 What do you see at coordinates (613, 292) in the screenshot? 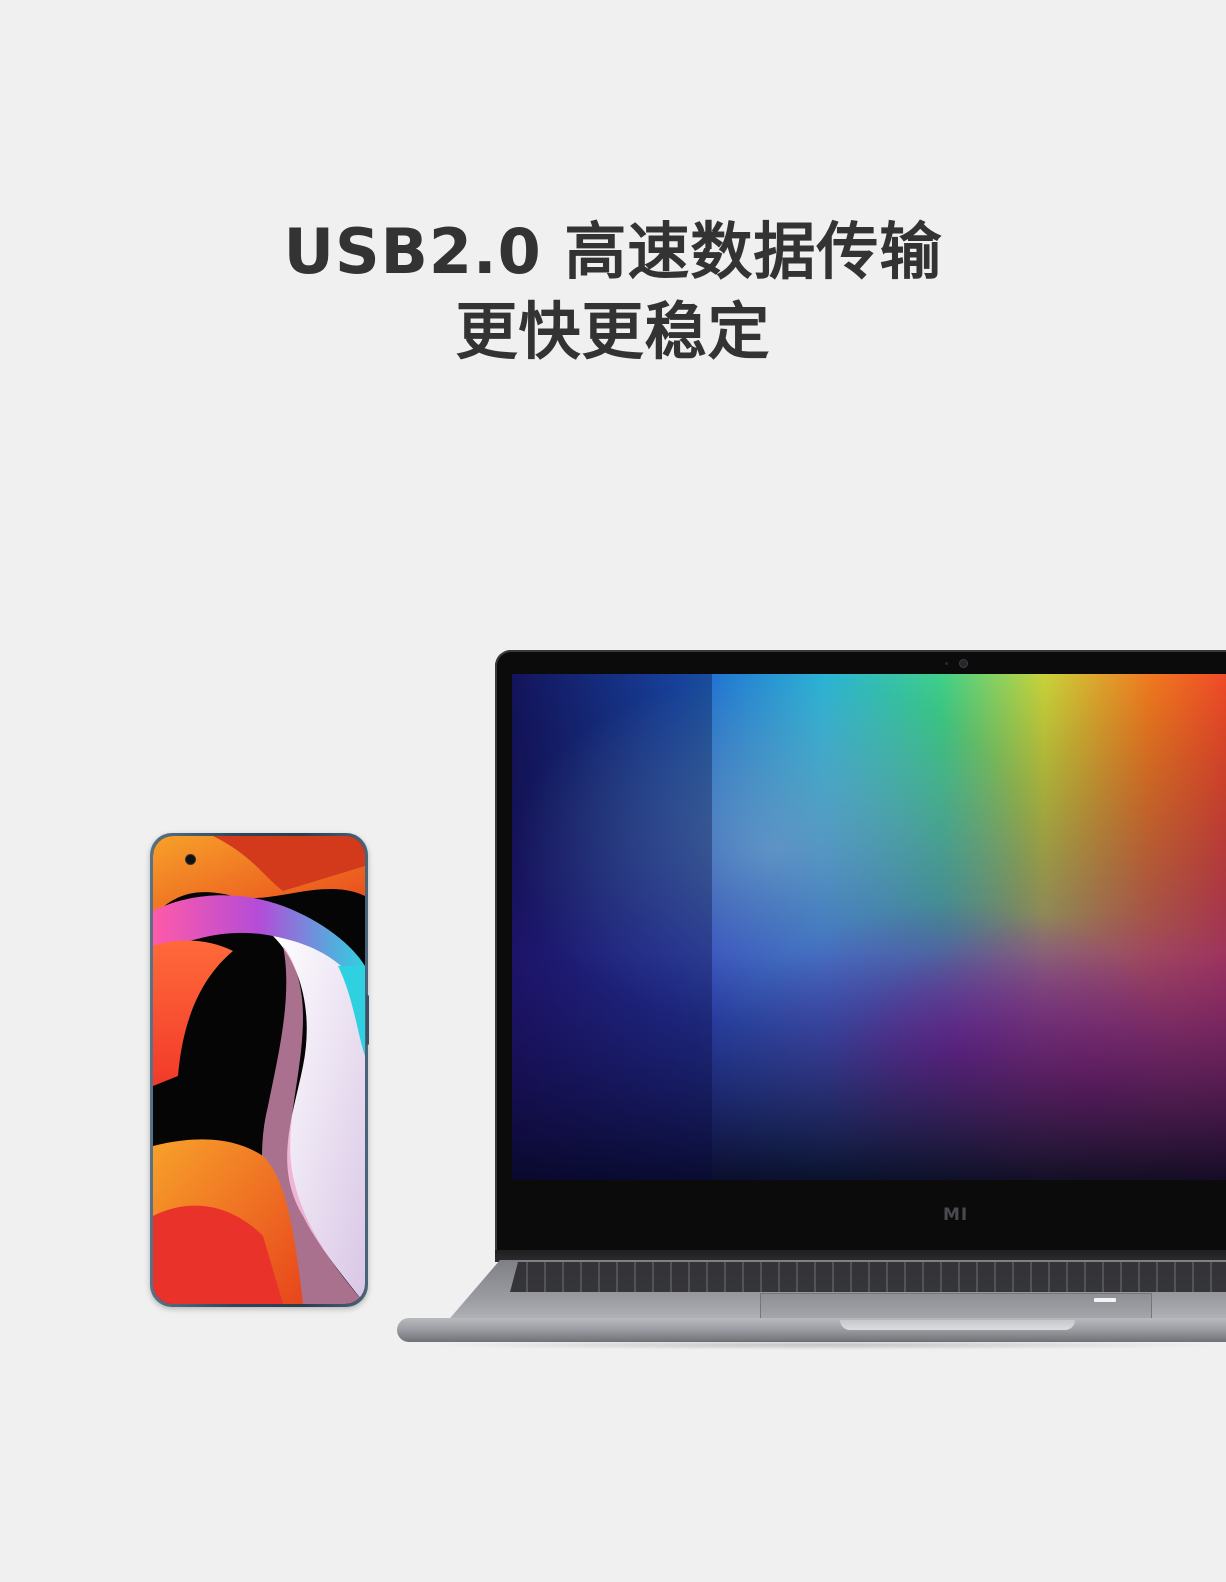
I see `headline: USB2.0 高速数据传输 更快更稳定` at bounding box center [613, 292].